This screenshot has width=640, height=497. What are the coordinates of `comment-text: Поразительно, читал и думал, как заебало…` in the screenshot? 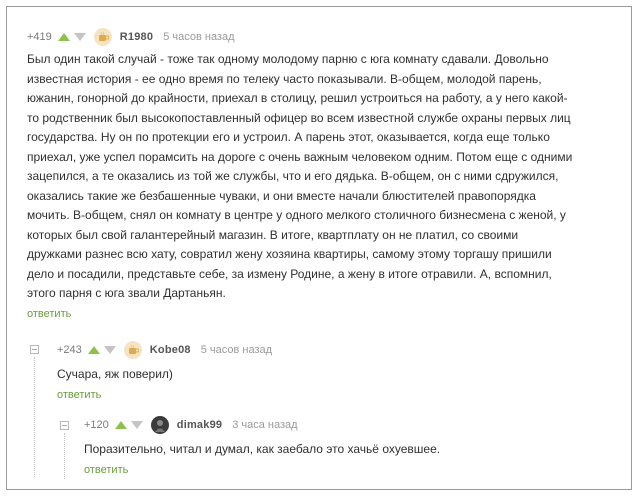 It's located at (262, 449).